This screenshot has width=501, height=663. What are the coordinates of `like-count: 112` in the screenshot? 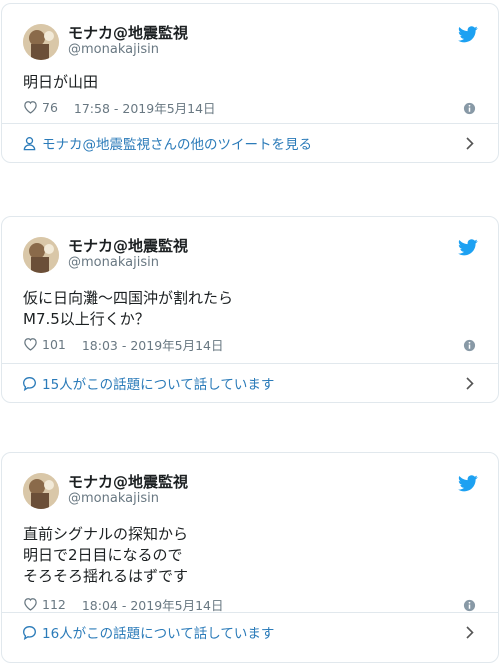 It's located at (54, 604).